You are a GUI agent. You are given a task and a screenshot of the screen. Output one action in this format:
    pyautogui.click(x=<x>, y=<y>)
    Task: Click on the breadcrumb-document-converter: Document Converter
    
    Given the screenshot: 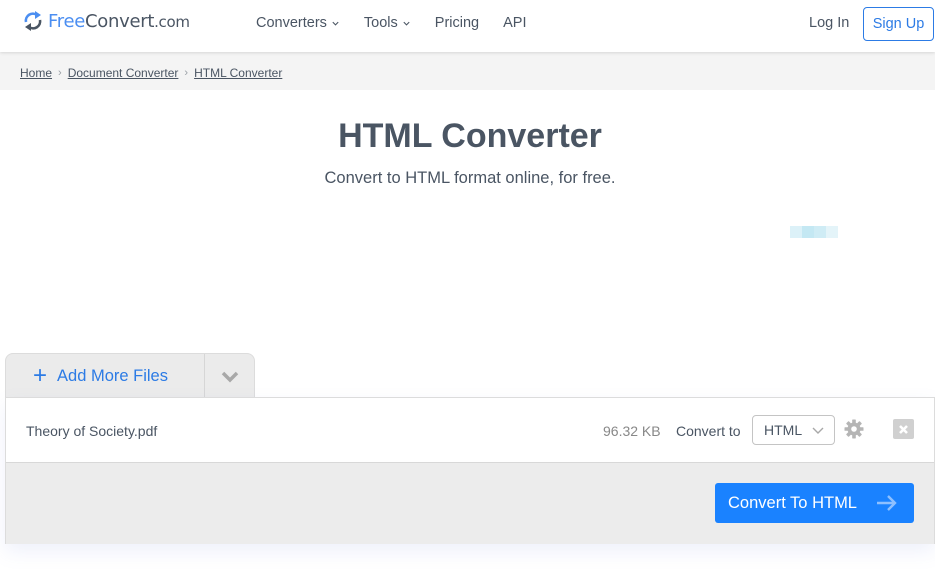 What is the action you would take?
    pyautogui.click(x=123, y=73)
    